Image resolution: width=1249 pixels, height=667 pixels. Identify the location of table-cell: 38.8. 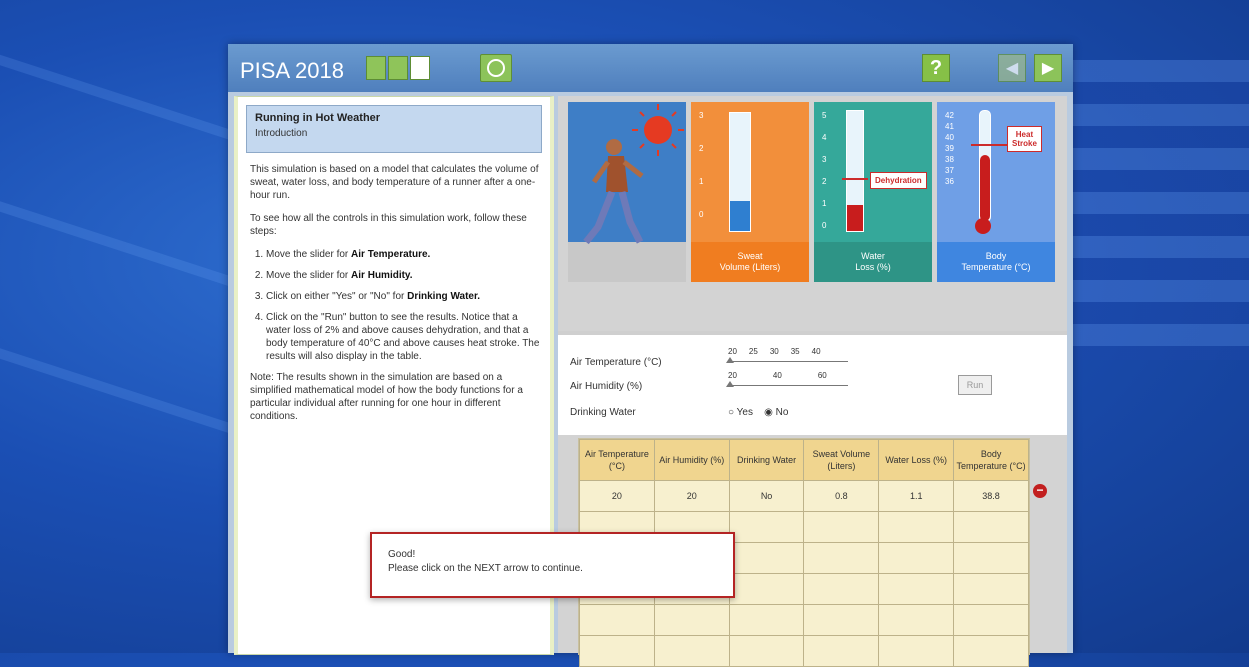
(991, 496).